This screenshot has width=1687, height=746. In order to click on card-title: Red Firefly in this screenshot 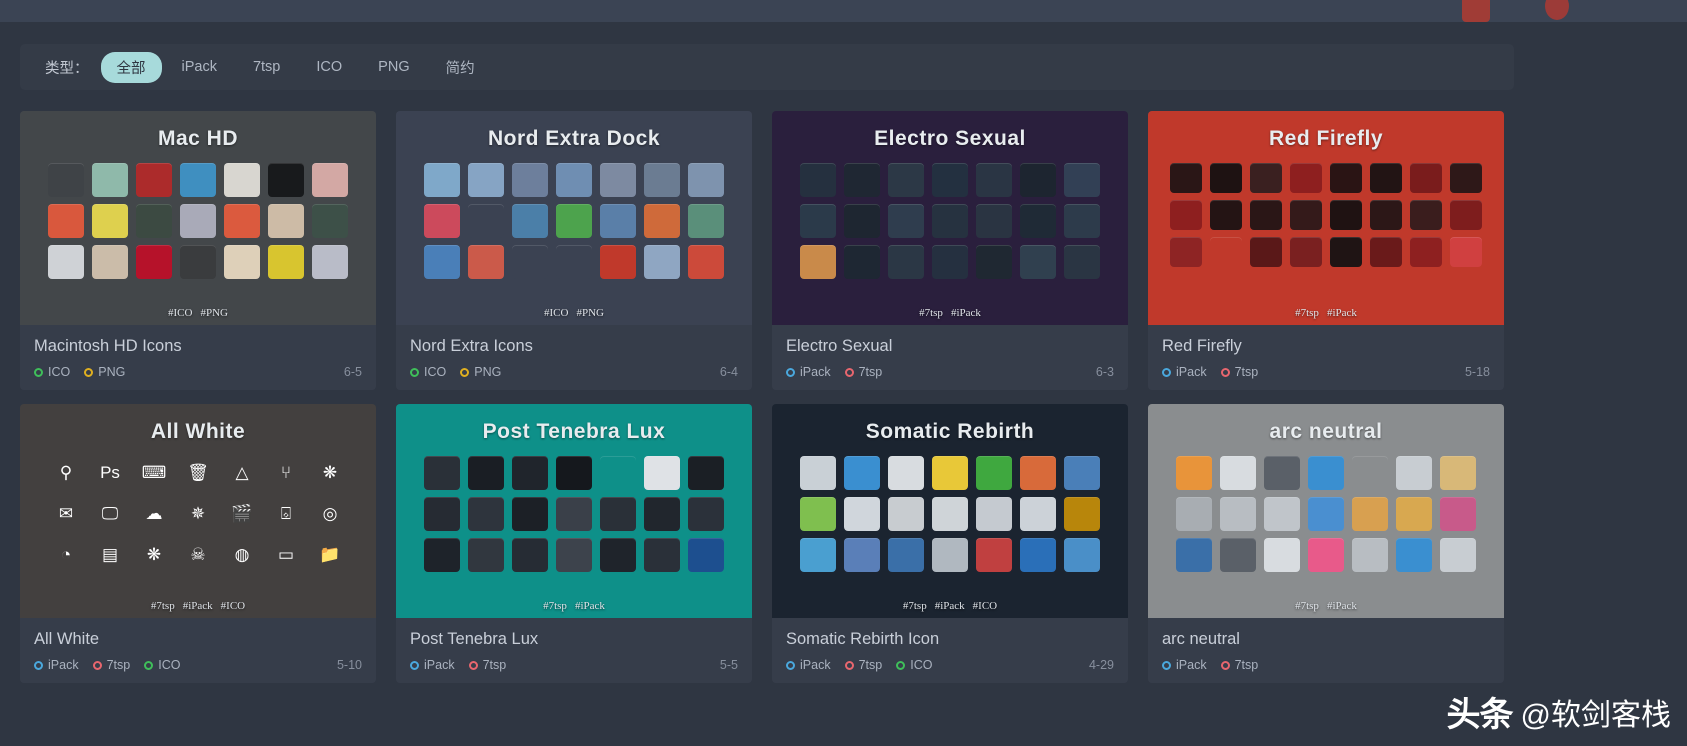, I will do `click(1326, 346)`.